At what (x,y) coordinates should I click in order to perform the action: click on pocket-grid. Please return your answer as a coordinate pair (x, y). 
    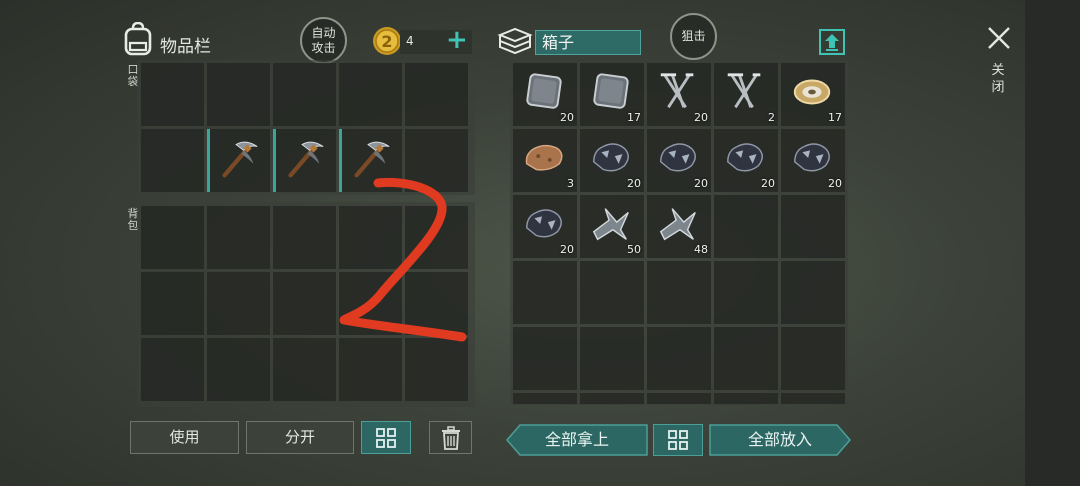
    Looking at the image, I should click on (304, 127).